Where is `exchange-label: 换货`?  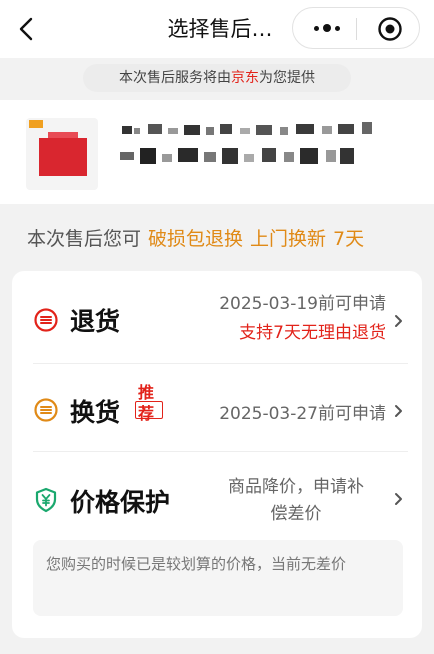 exchange-label: 换货 is located at coordinates (95, 412).